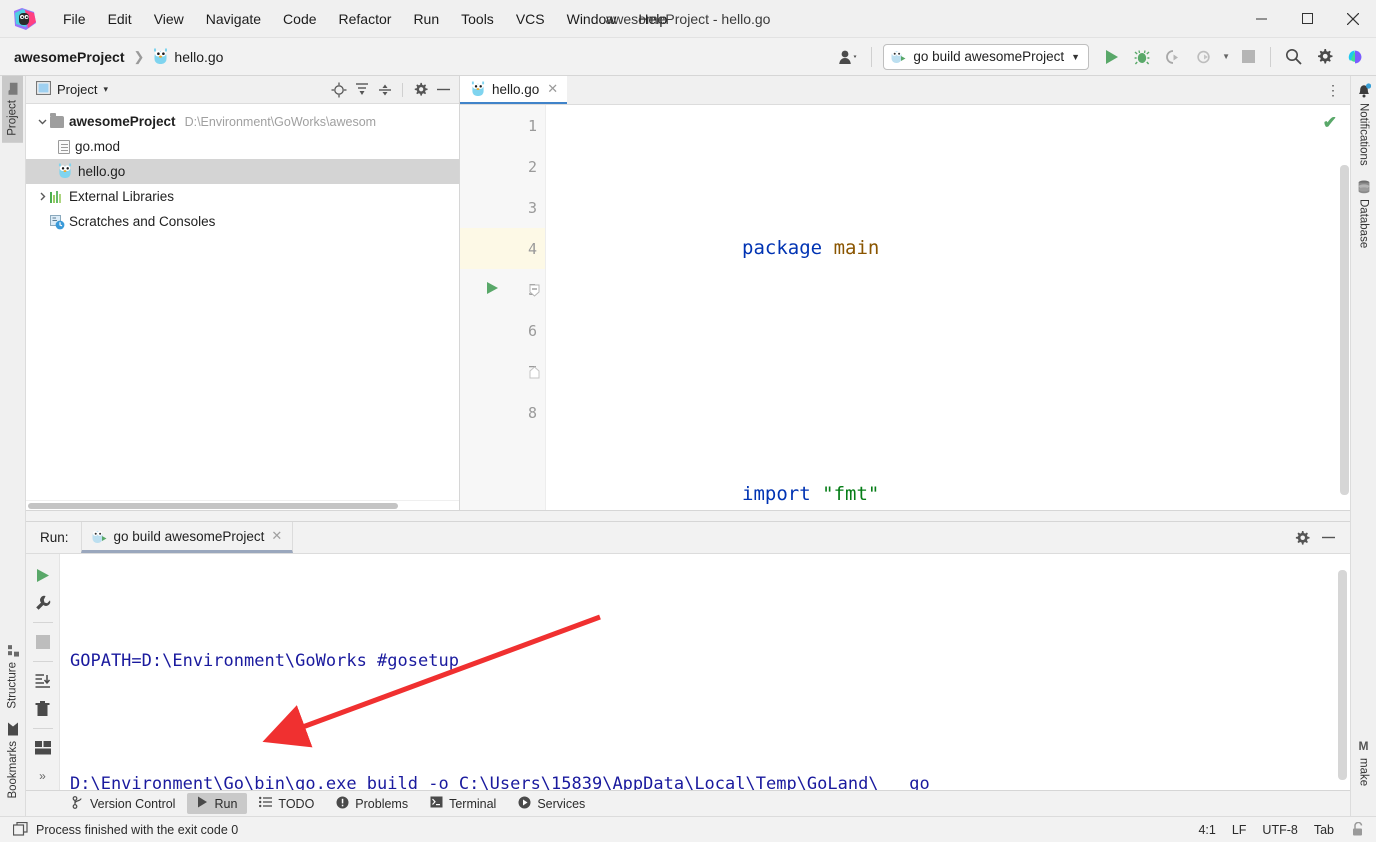 This screenshot has height=842, width=1376. Describe the element at coordinates (42, 196) in the screenshot. I see `chevron-right-icon` at that location.